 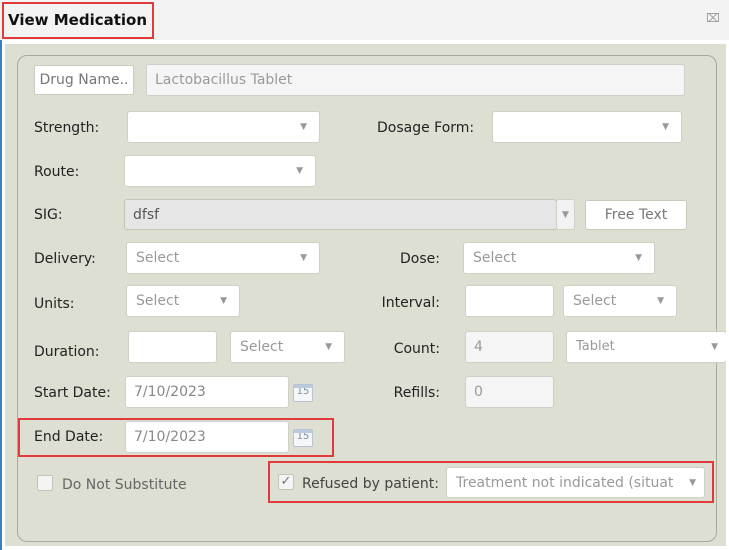 I want to click on sig-field: dfsf, so click(x=340, y=214).